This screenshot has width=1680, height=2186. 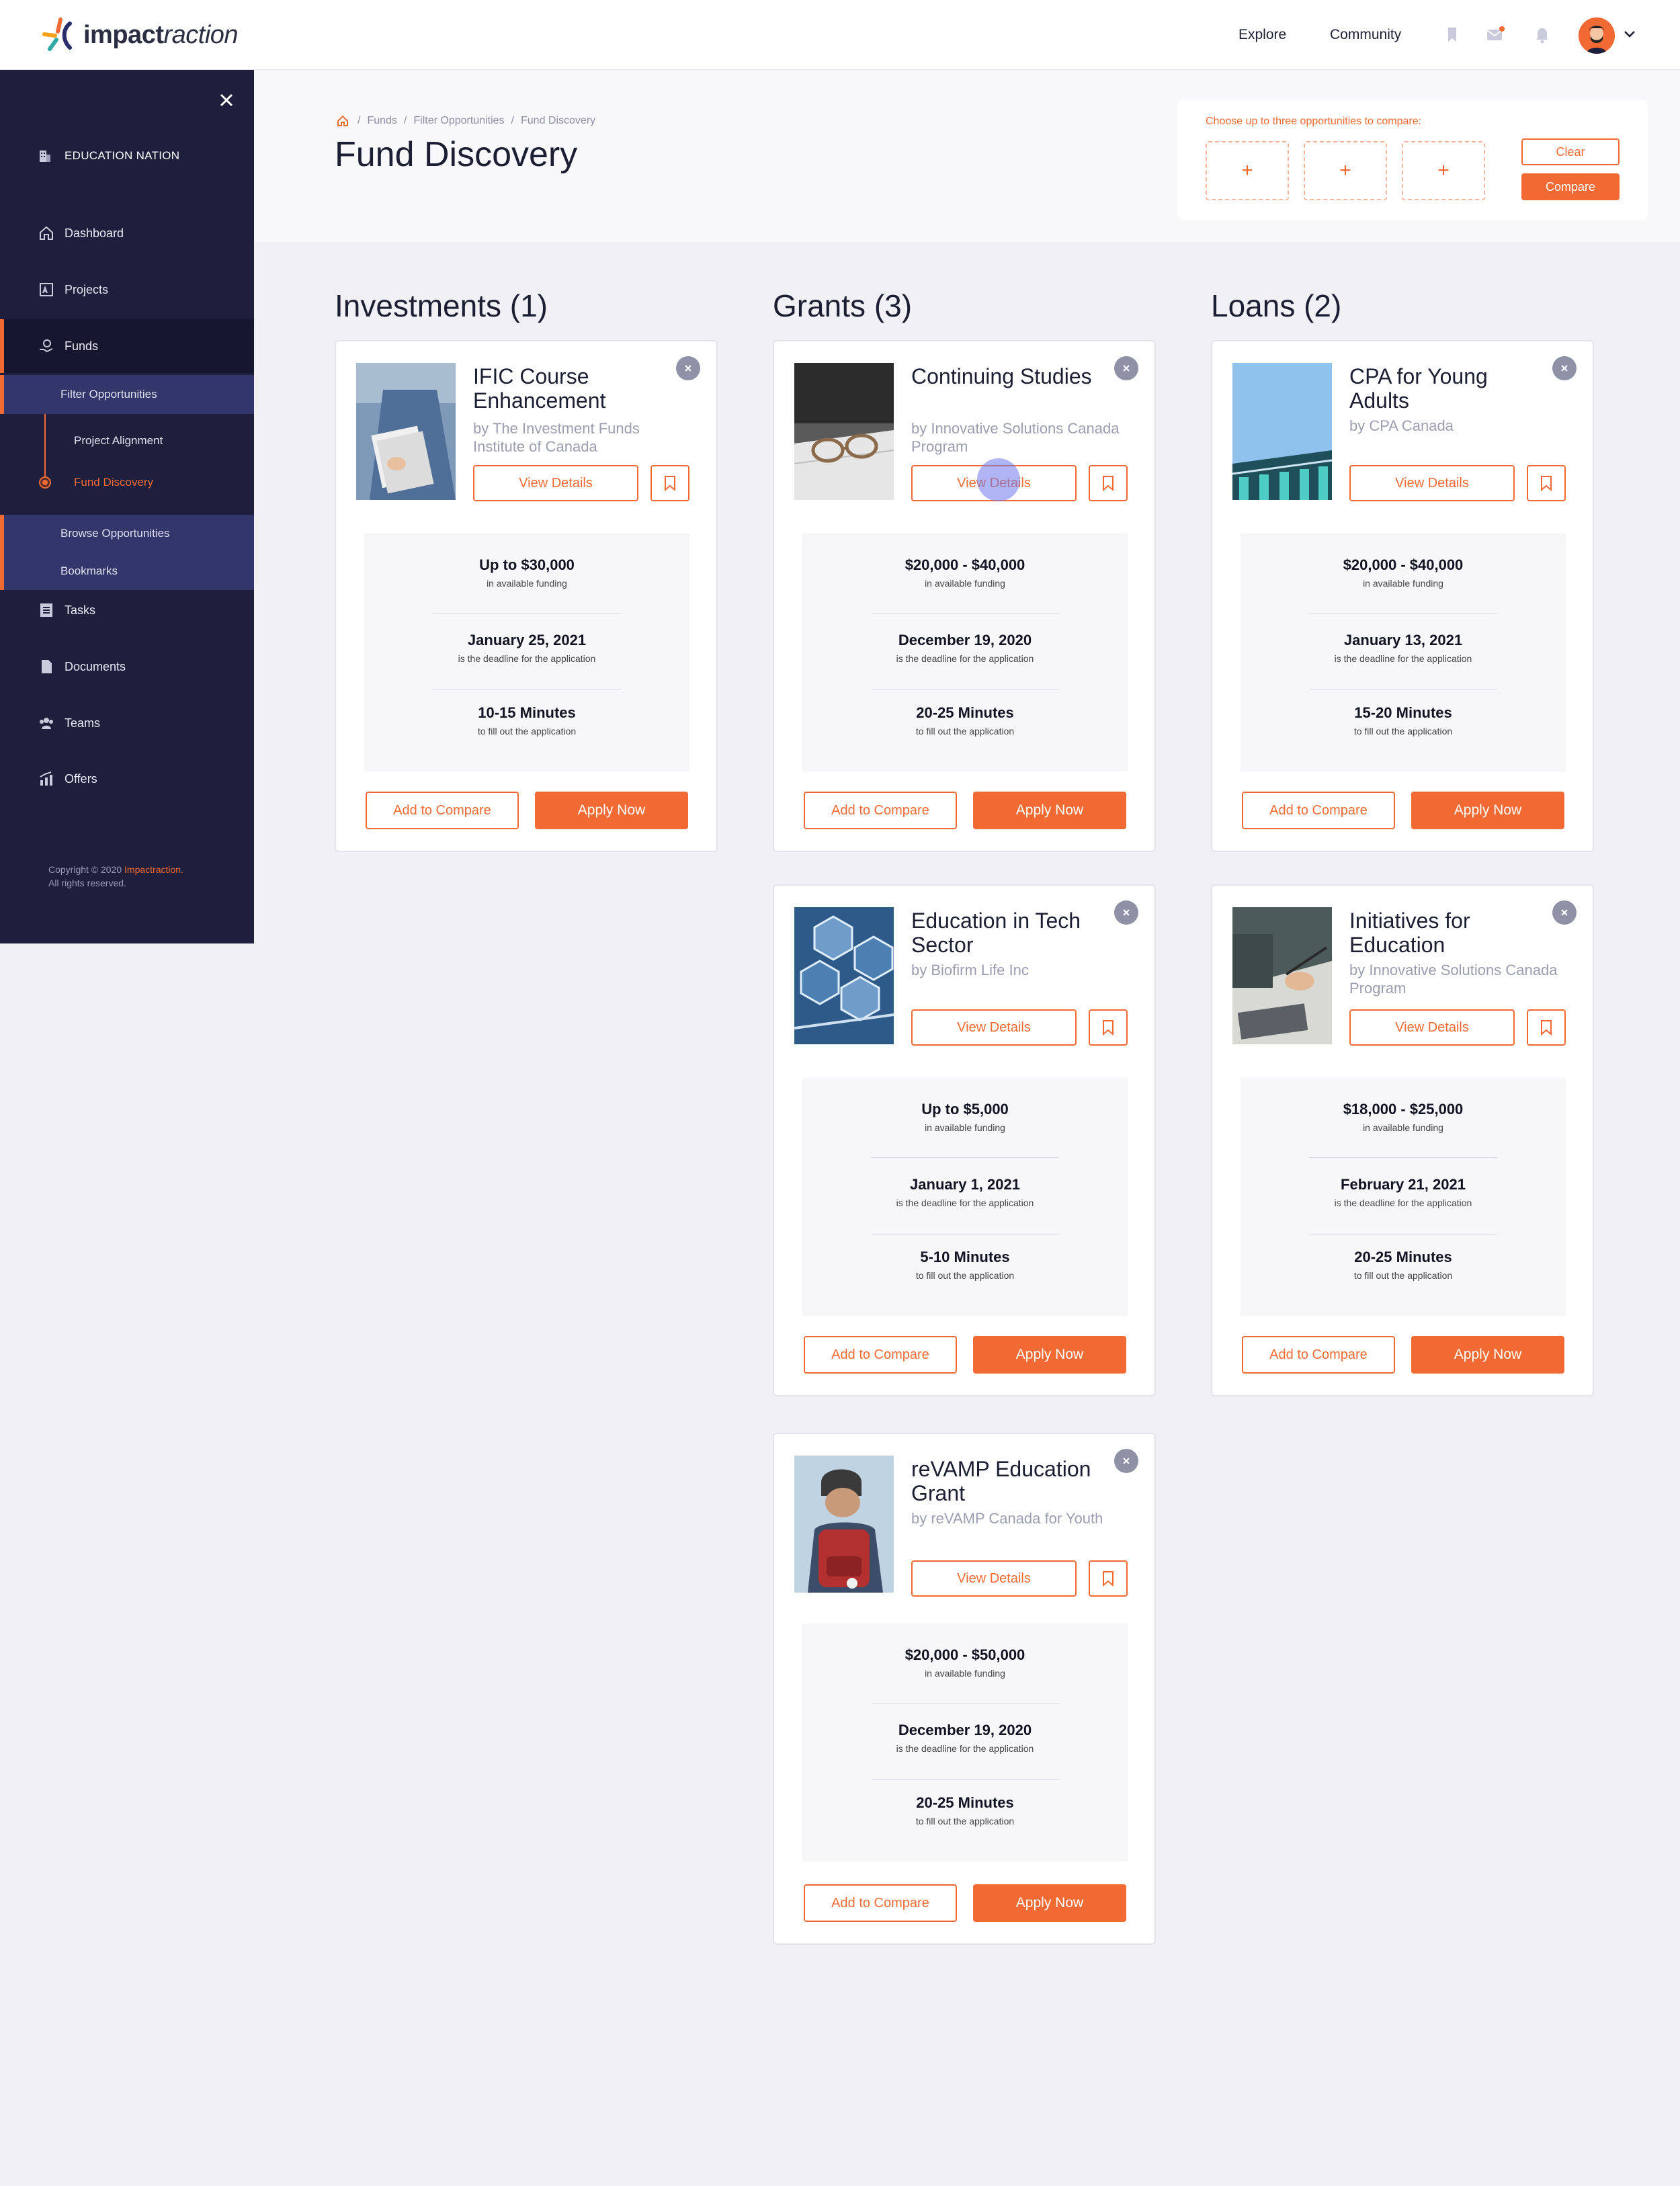 What do you see at coordinates (512, 120) in the screenshot?
I see `breadcrumb-sep: /` at bounding box center [512, 120].